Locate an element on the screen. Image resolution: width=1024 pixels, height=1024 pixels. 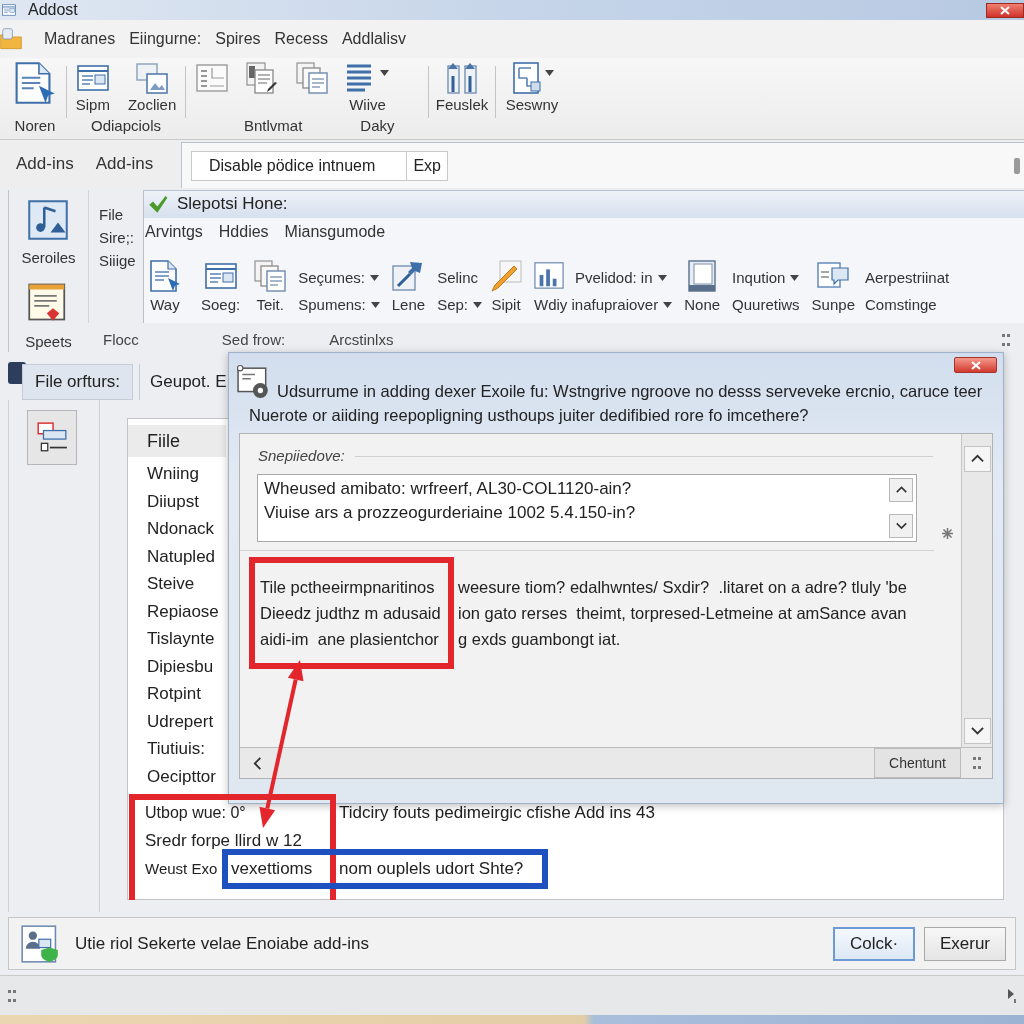
footer-text: Utie riol Sekerte velae Enoiabe add-ins is located at coordinates (222, 943).